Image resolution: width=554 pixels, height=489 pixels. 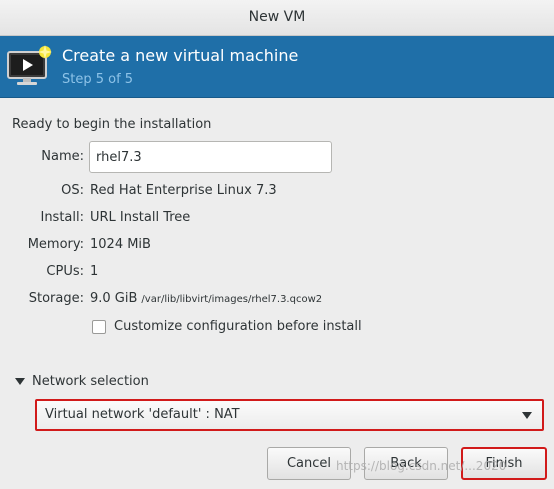 What do you see at coordinates (94, 271) in the screenshot?
I see `cpus-value: 1` at bounding box center [94, 271].